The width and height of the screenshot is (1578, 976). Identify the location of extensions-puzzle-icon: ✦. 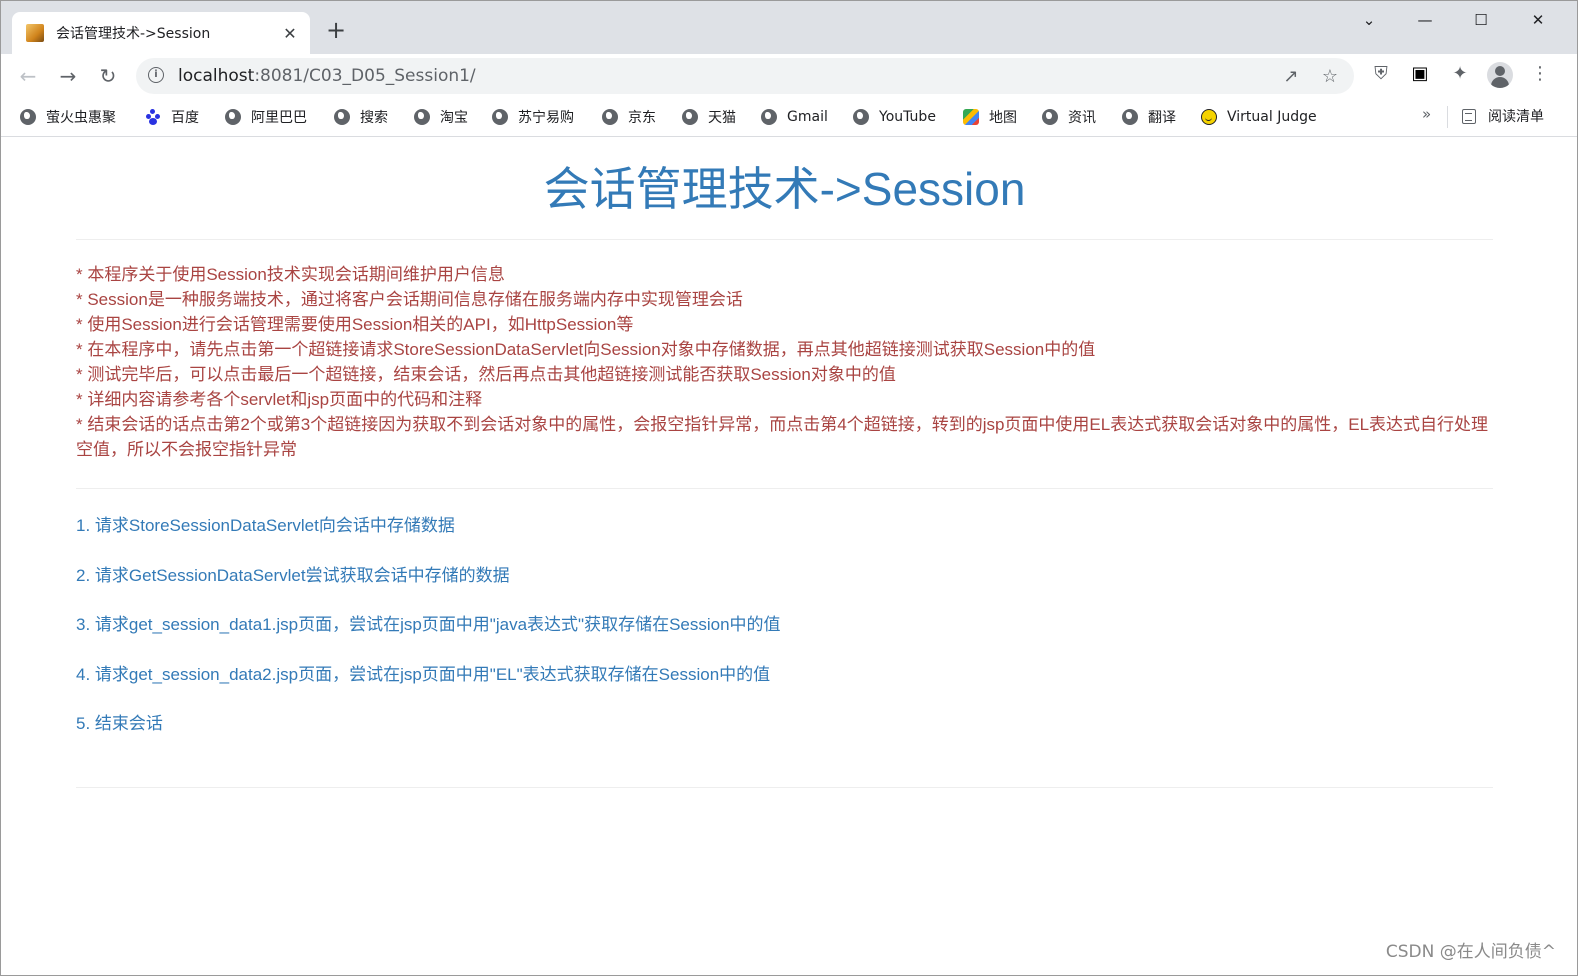
(1460, 74).